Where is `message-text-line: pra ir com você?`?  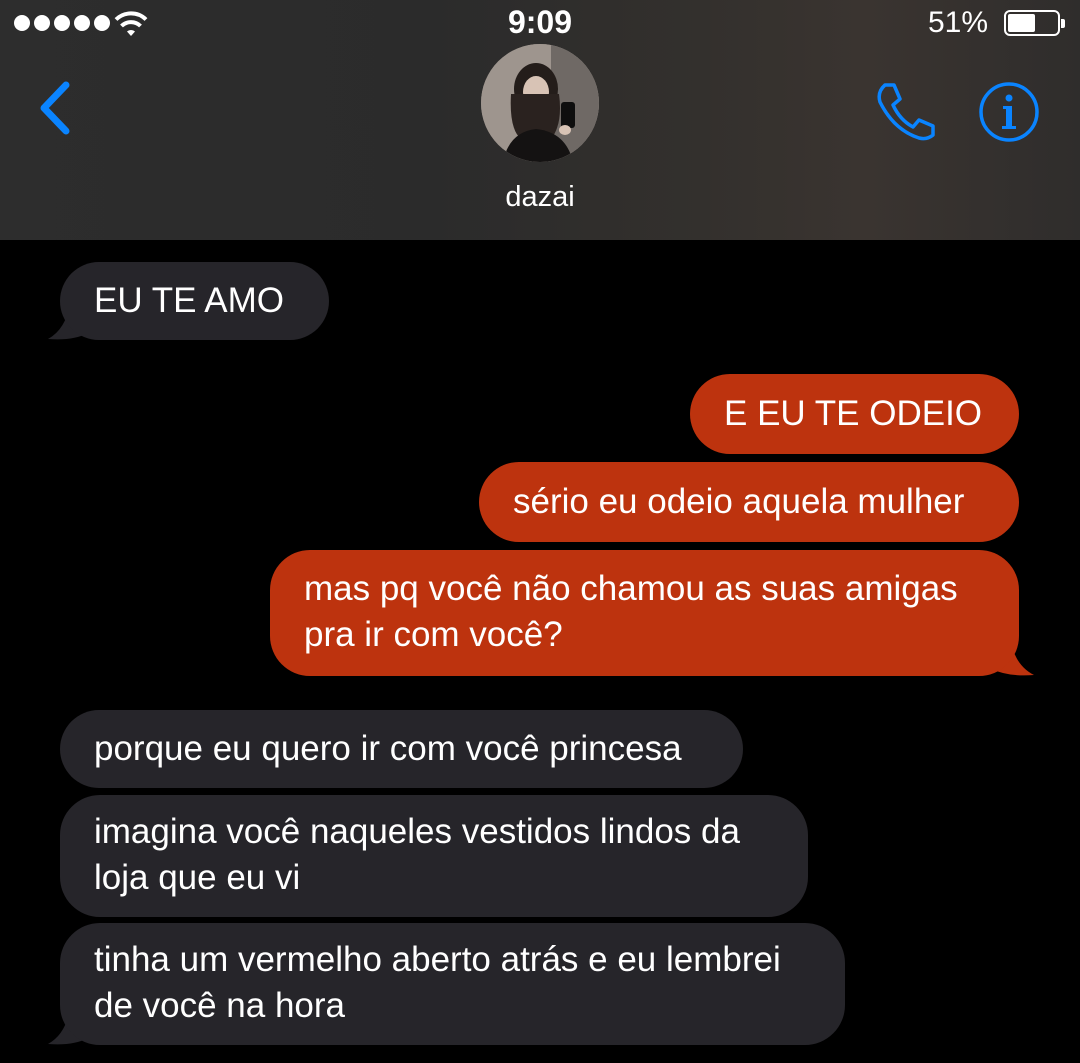 message-text-line: pra ir com você? is located at coordinates (433, 634).